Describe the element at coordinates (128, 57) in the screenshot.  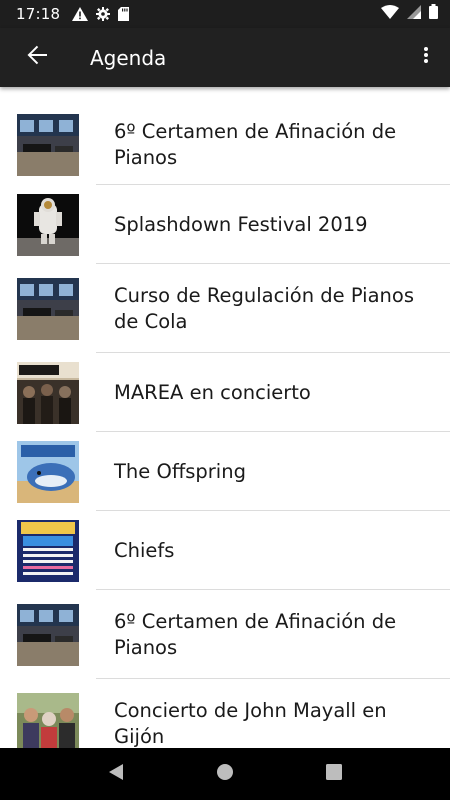
I see `page-title: Agenda` at that location.